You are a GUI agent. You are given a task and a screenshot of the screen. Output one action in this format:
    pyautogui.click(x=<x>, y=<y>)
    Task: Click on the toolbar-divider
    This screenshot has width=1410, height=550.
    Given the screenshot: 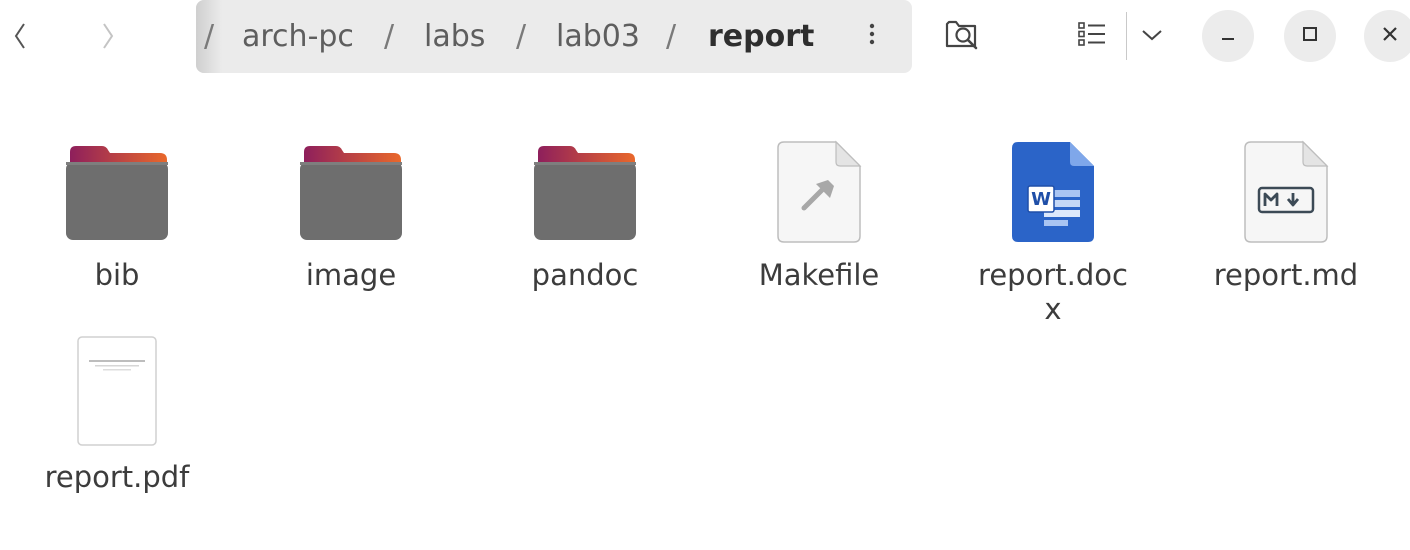 What is the action you would take?
    pyautogui.click(x=1126, y=36)
    